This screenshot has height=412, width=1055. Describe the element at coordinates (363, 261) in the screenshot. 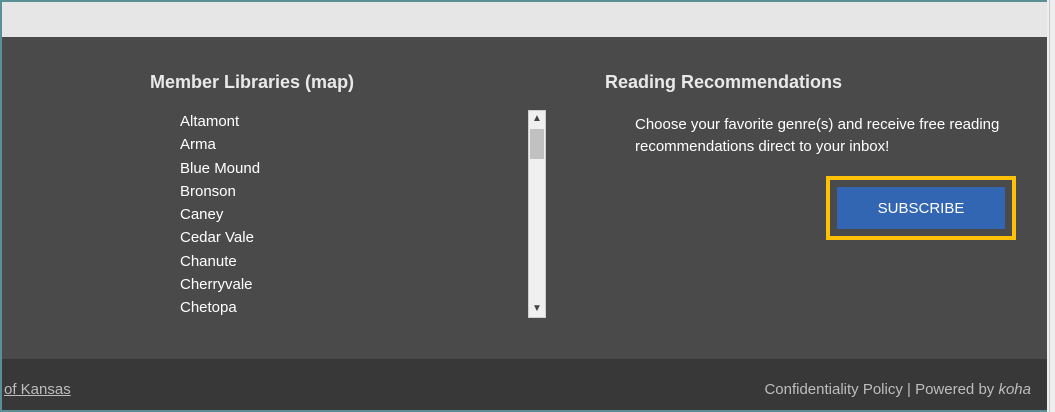

I see `library-item: Chanute` at that location.